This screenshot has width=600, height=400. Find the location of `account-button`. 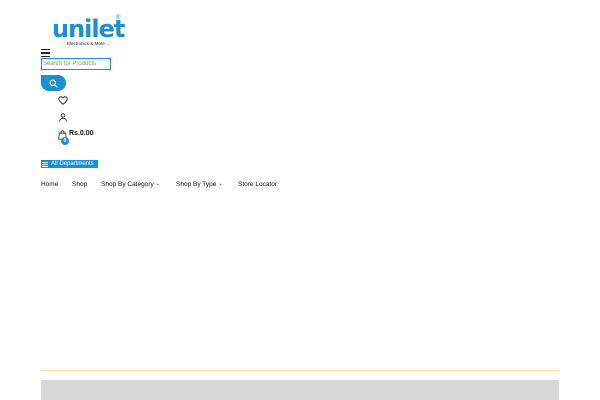

account-button is located at coordinates (62, 117).